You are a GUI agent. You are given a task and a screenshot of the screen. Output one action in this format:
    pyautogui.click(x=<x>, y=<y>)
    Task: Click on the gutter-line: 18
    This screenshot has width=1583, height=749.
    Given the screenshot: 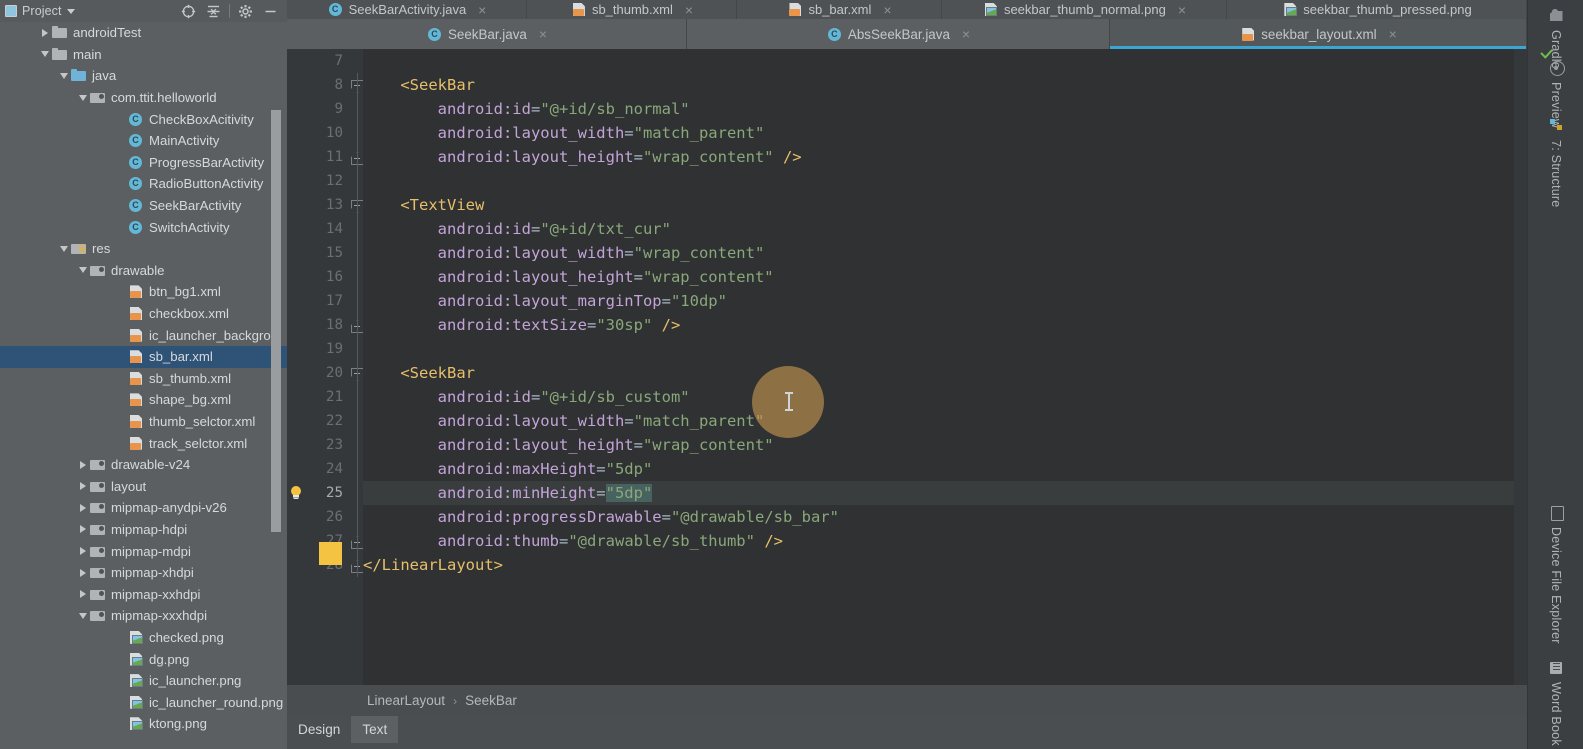 What is the action you would take?
    pyautogui.click(x=325, y=325)
    